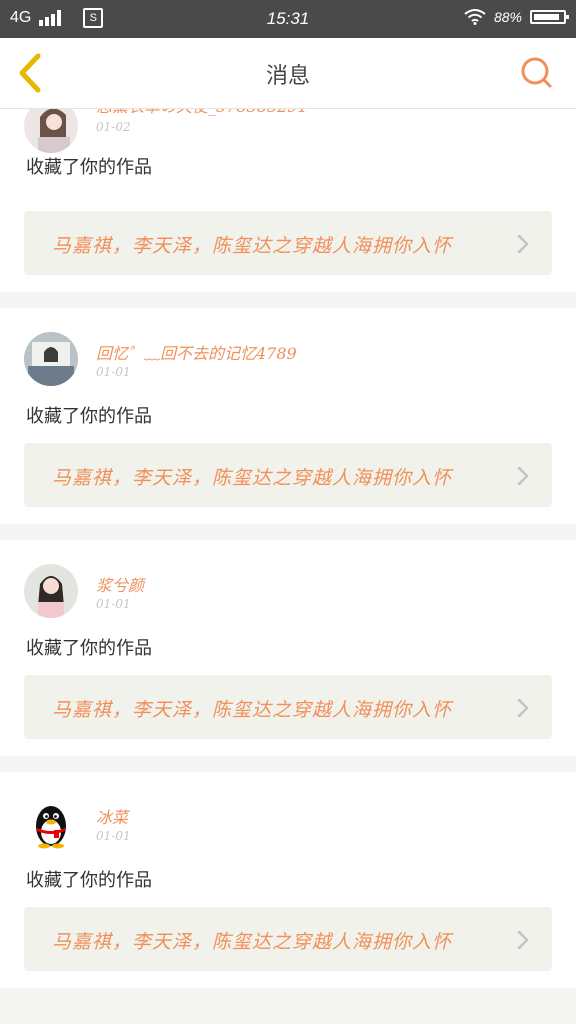 Image resolution: width=576 pixels, height=1024 pixels. Describe the element at coordinates (546, 17) in the screenshot. I see `battery-level` at that location.